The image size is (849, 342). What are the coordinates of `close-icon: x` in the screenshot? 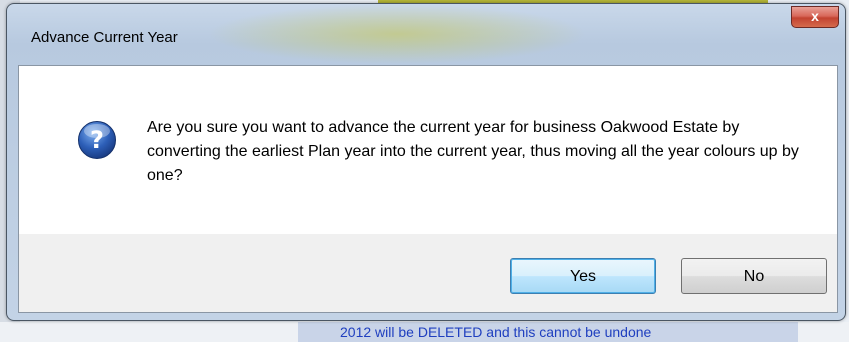 It's located at (815, 16).